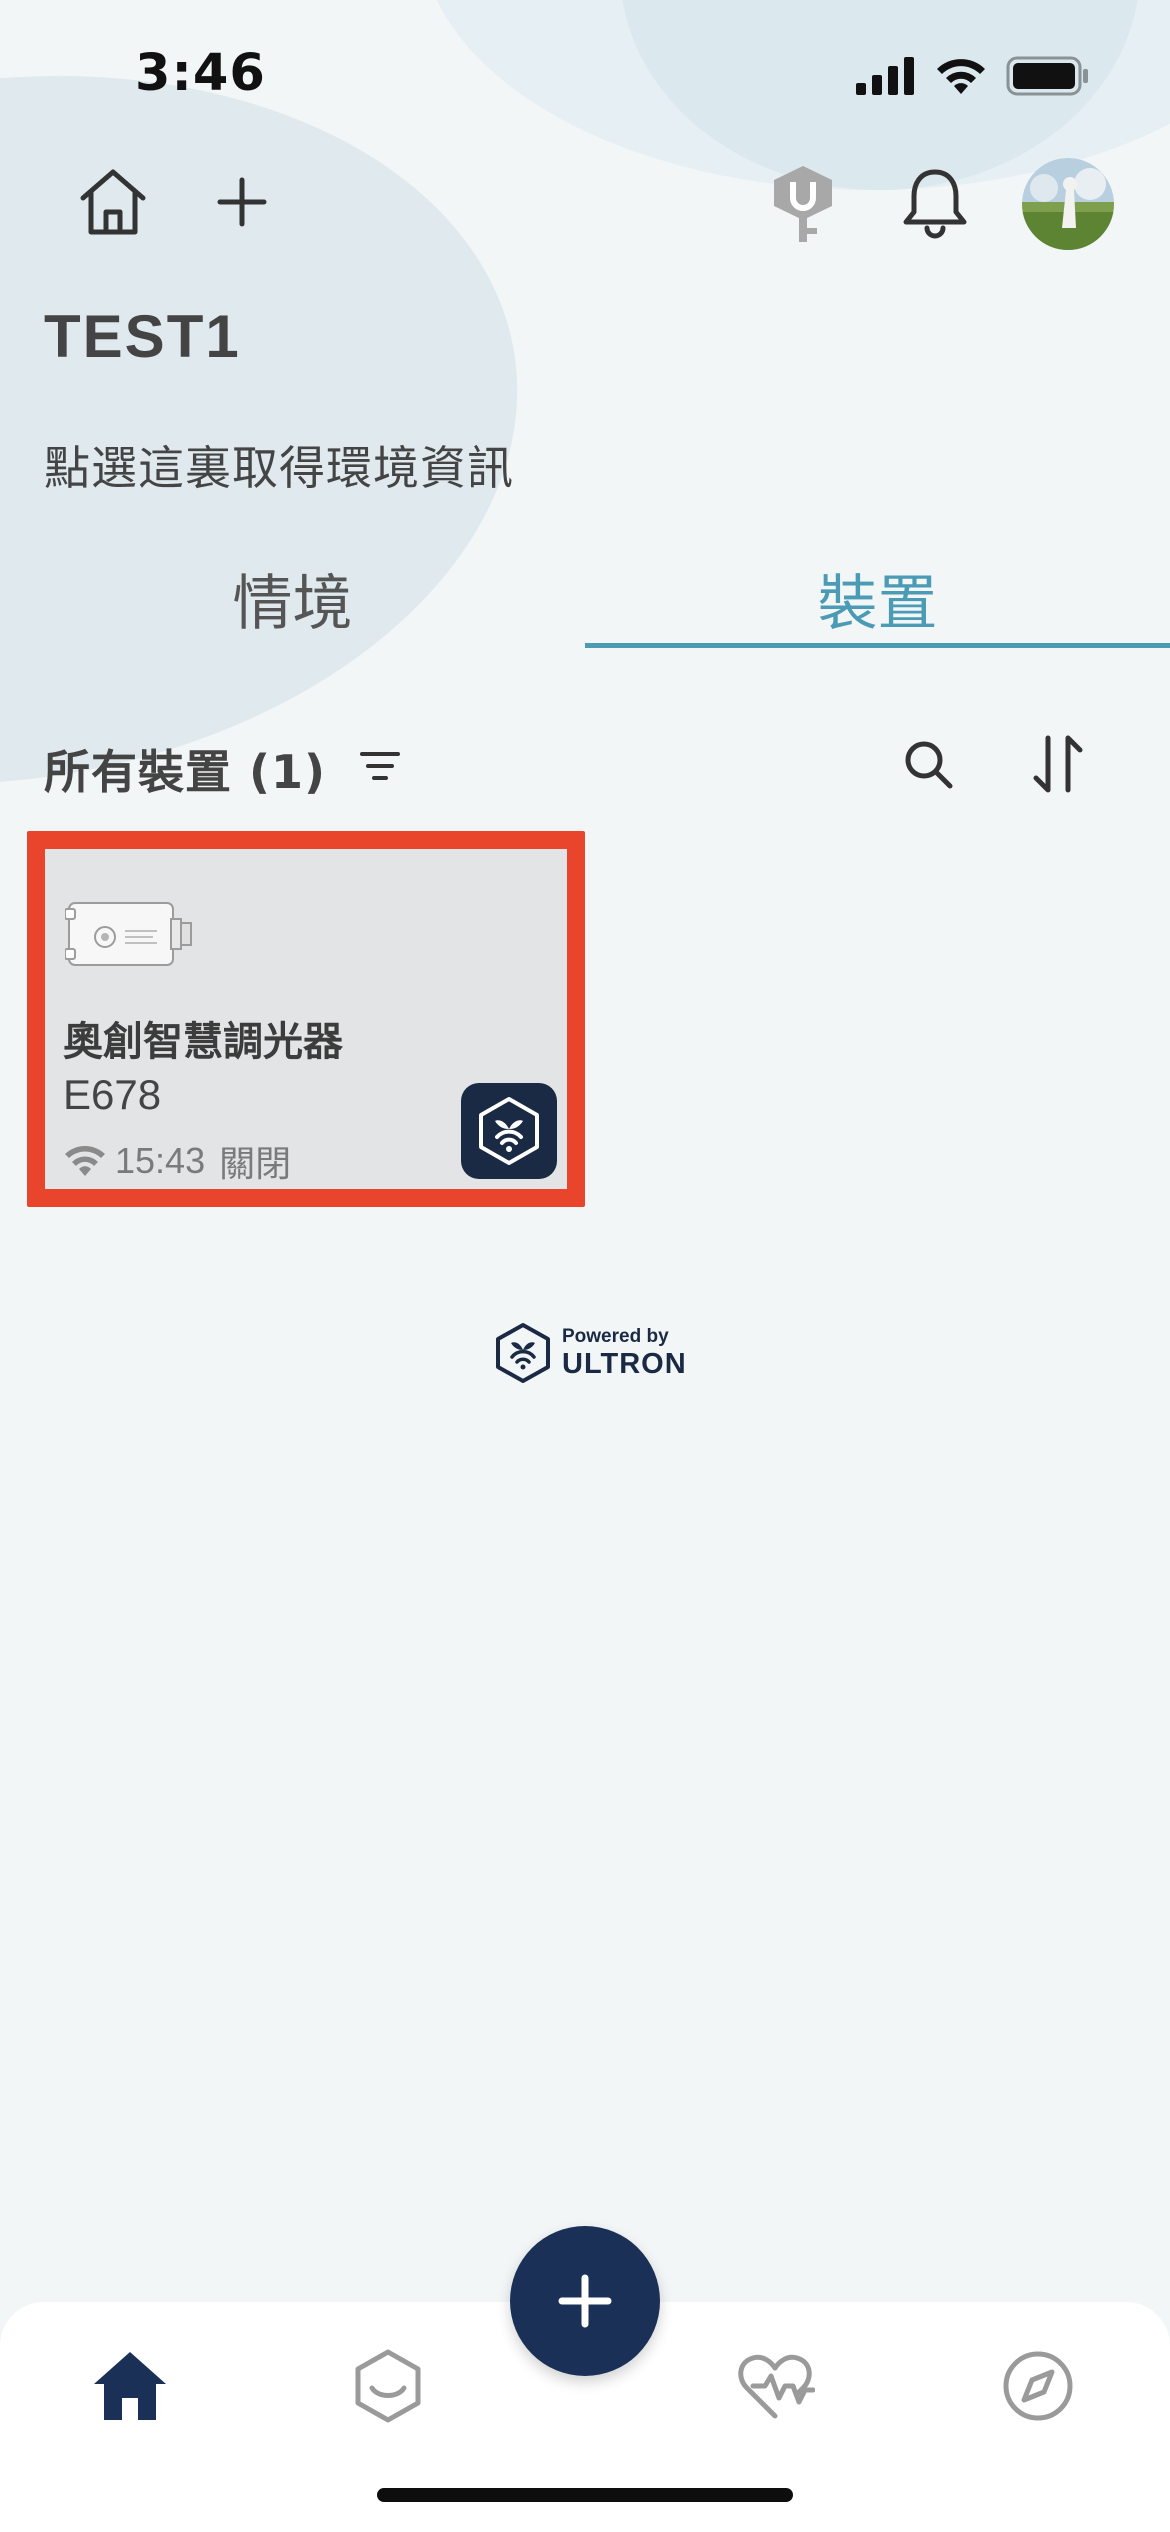 The width and height of the screenshot is (1170, 2532). Describe the element at coordinates (509, 1131) in the screenshot. I see `ultron-hub-icon` at that location.